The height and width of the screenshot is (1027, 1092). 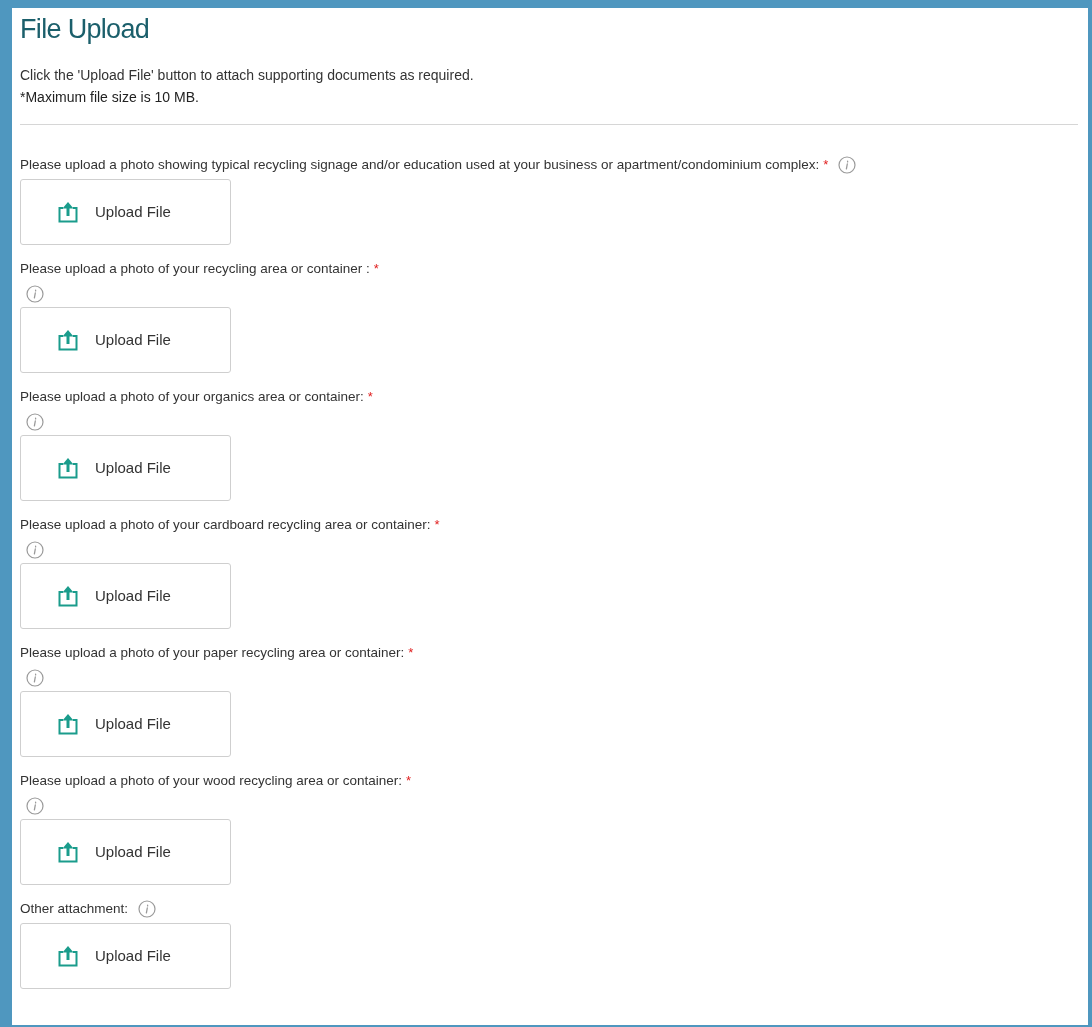 What do you see at coordinates (247, 75) in the screenshot?
I see `intro-text: Click the 'Upload File' button to attach supporting documents as required.` at bounding box center [247, 75].